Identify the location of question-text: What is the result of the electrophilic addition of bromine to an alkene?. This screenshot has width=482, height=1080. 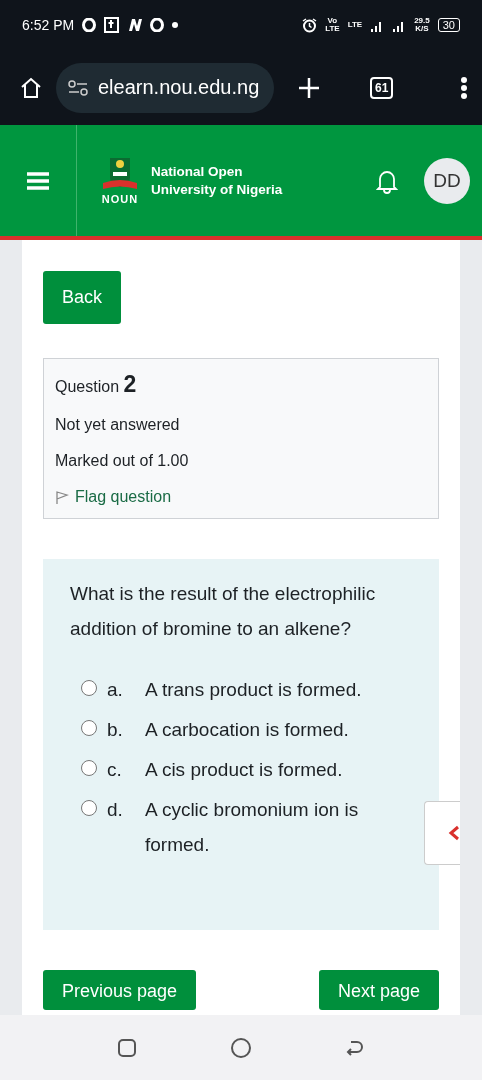
(223, 611).